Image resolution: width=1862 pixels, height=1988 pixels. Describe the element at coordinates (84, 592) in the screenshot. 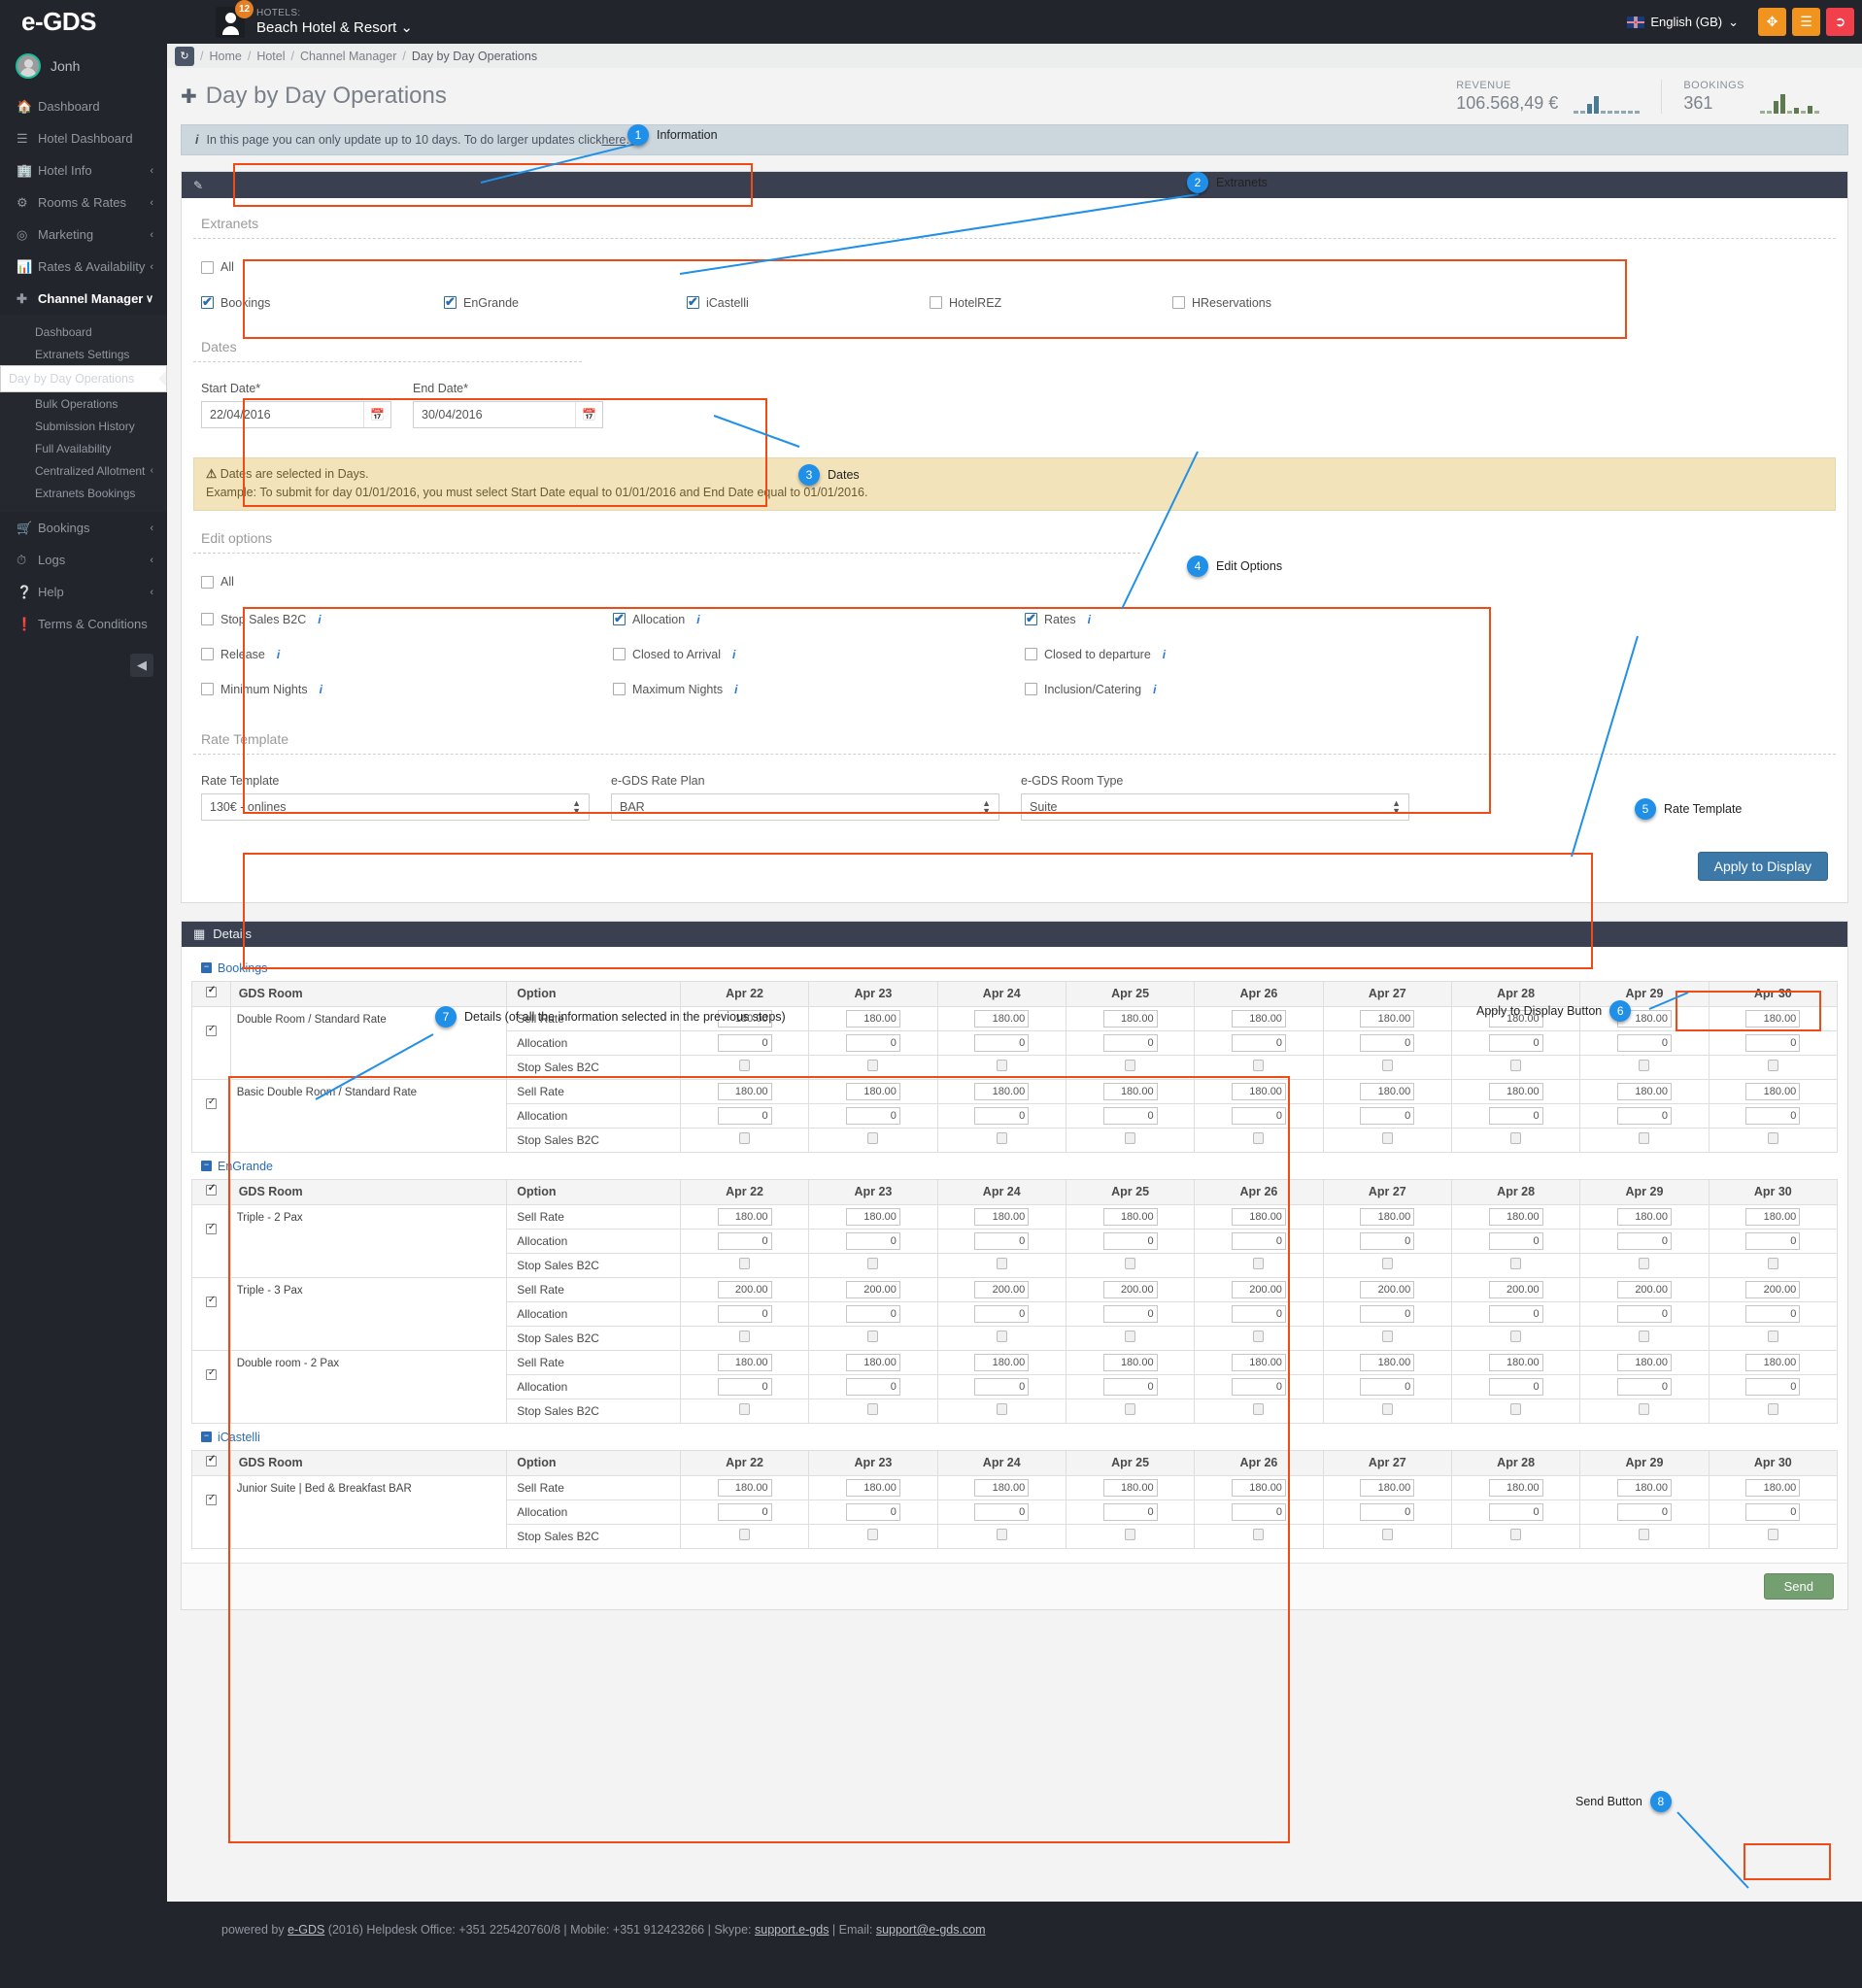

I see `sidebar-item-help: ❔ Help ‹` at that location.